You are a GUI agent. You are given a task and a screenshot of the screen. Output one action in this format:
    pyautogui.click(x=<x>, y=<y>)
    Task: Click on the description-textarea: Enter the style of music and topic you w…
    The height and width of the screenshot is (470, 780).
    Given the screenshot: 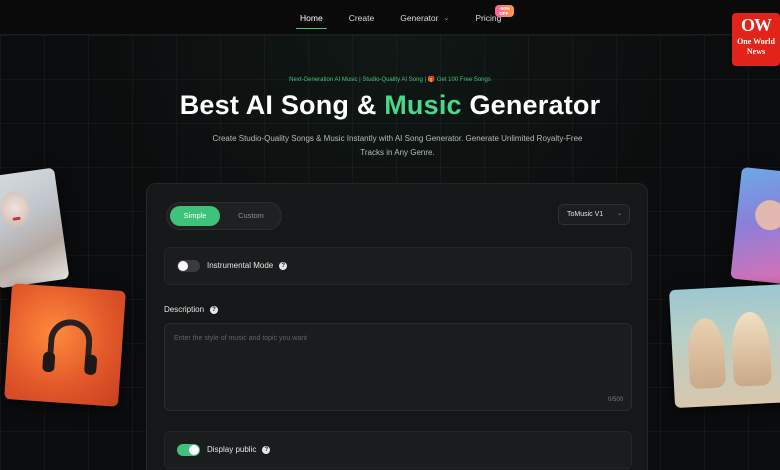 What is the action you would take?
    pyautogui.click(x=398, y=367)
    